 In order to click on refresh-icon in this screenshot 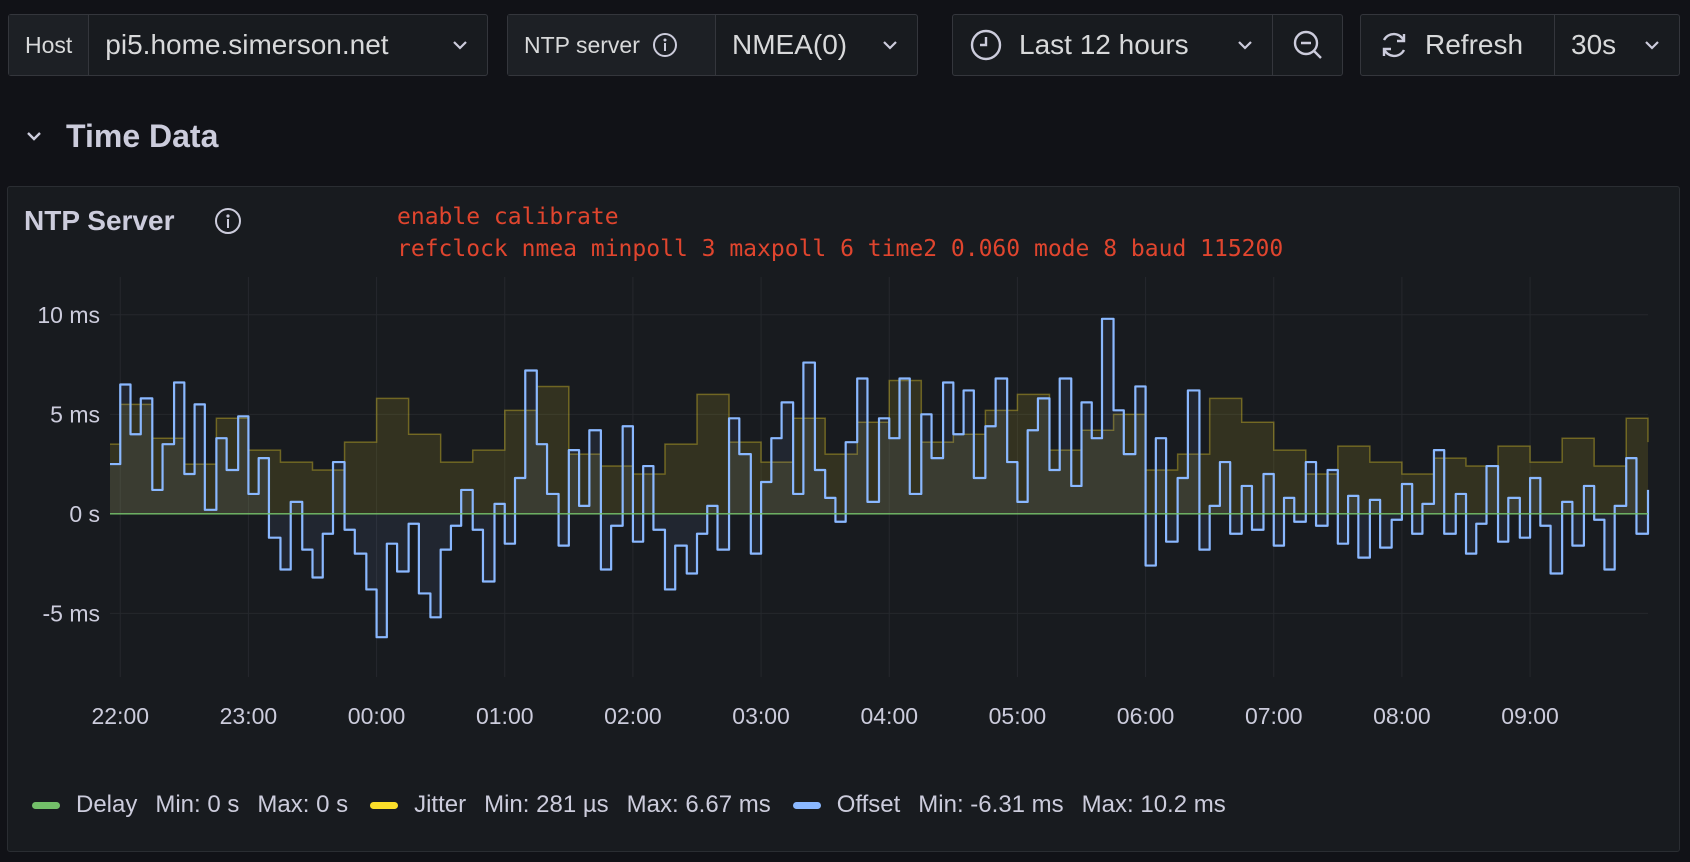, I will do `click(1394, 45)`.